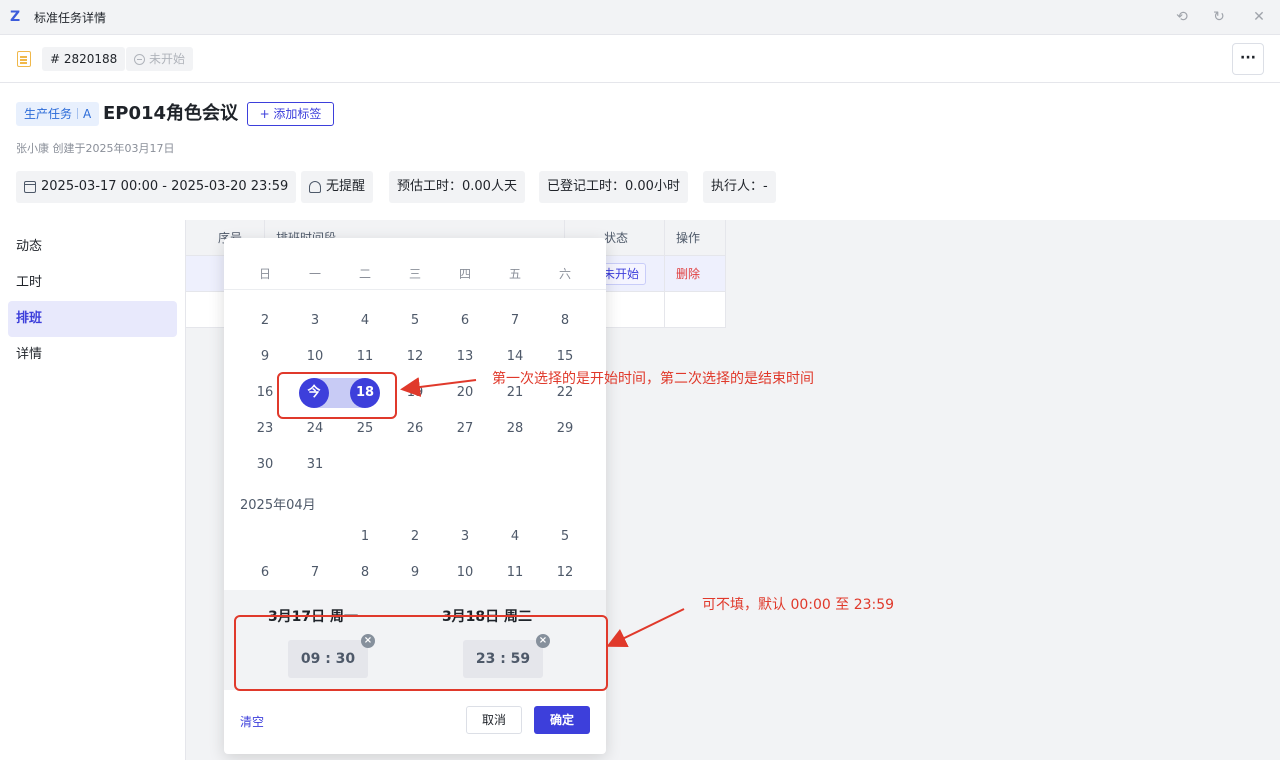 The image size is (1280, 760). I want to click on annotation-arrows, so click(542, 512).